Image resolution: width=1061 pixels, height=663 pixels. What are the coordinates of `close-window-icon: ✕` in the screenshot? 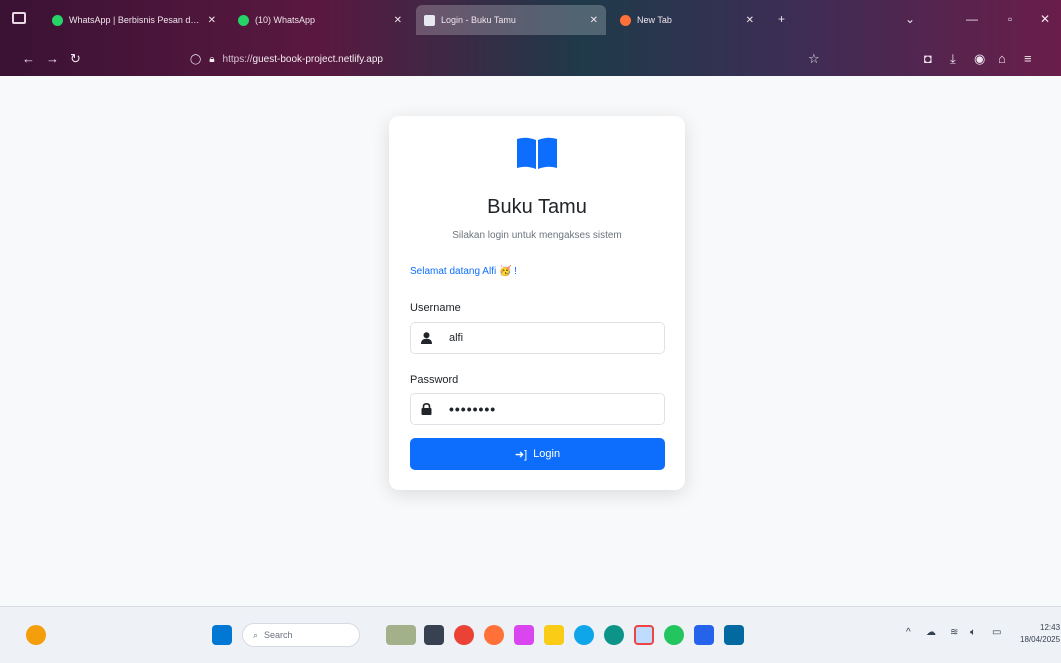 It's located at (1045, 19).